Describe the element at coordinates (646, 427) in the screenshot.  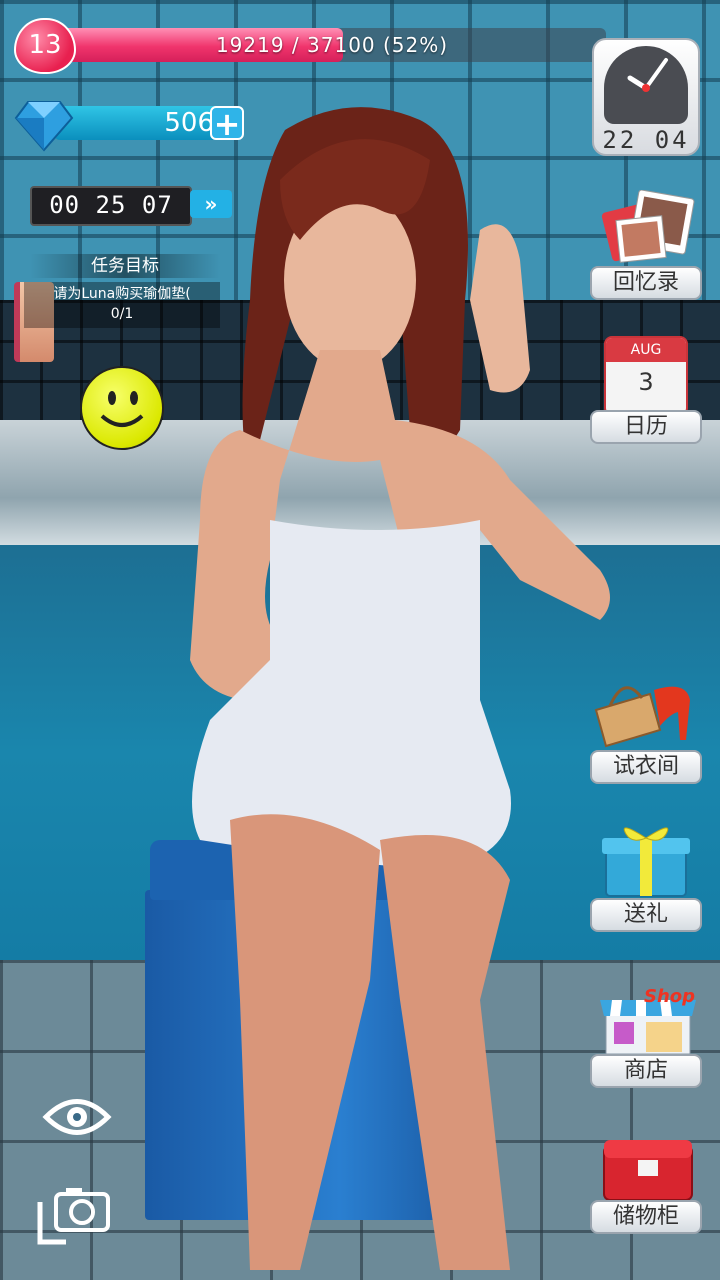
I see `calendar-label: 日历` at that location.